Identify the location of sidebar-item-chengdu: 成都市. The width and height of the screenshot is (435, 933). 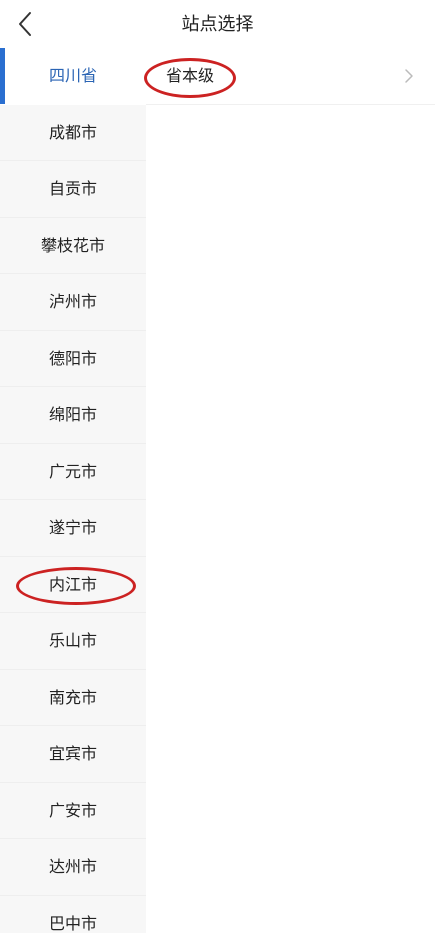
(73, 133).